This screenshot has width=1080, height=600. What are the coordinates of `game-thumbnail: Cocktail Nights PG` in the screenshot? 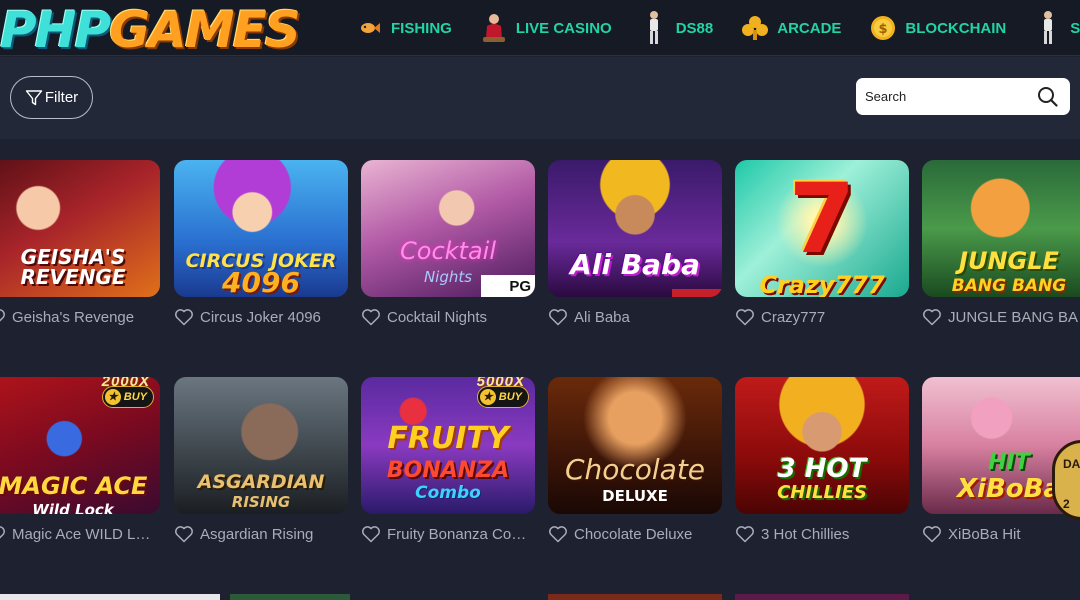 It's located at (448, 228).